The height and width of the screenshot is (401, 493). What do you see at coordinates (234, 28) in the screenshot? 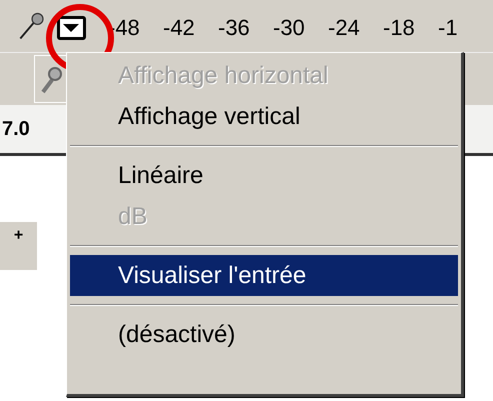
I see `scale-label: -36` at bounding box center [234, 28].